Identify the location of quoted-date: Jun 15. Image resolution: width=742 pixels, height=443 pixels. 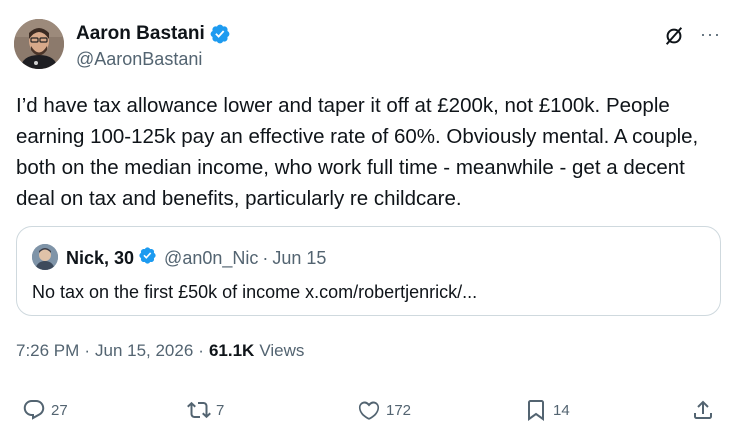
(299, 258).